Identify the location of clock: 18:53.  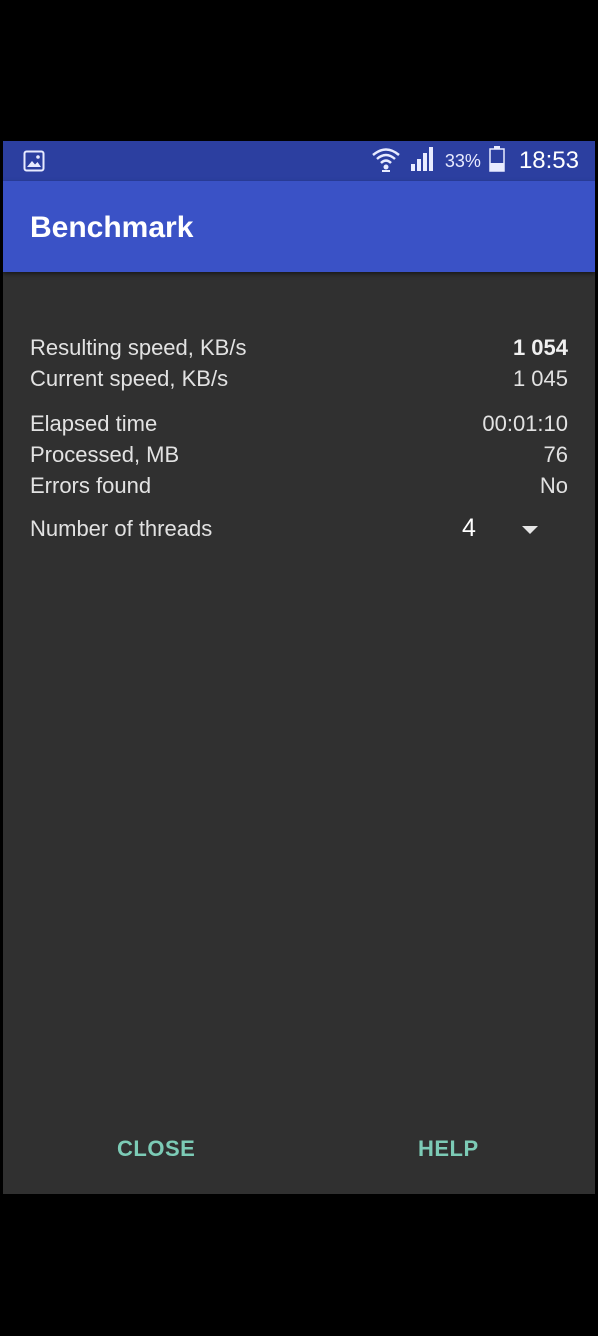
(548, 160).